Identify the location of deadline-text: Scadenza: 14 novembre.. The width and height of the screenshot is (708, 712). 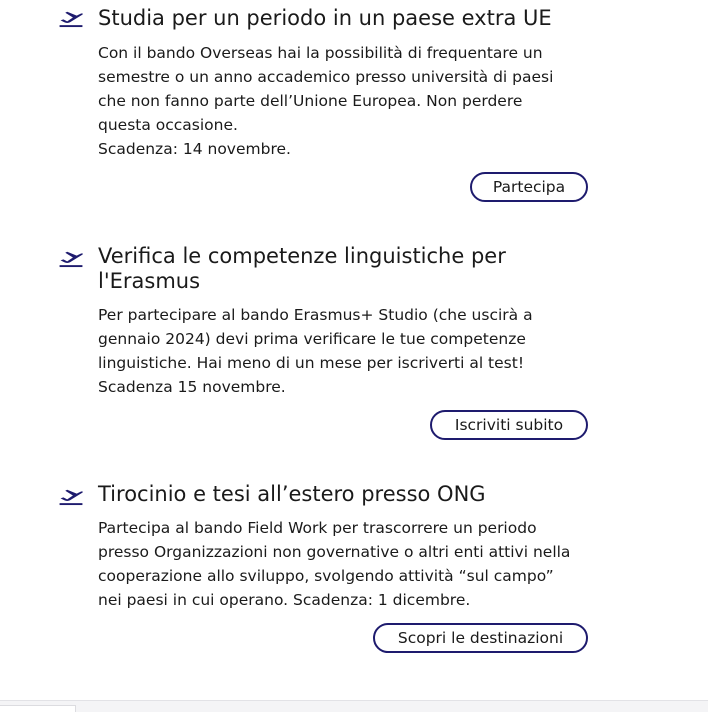
(194, 149).